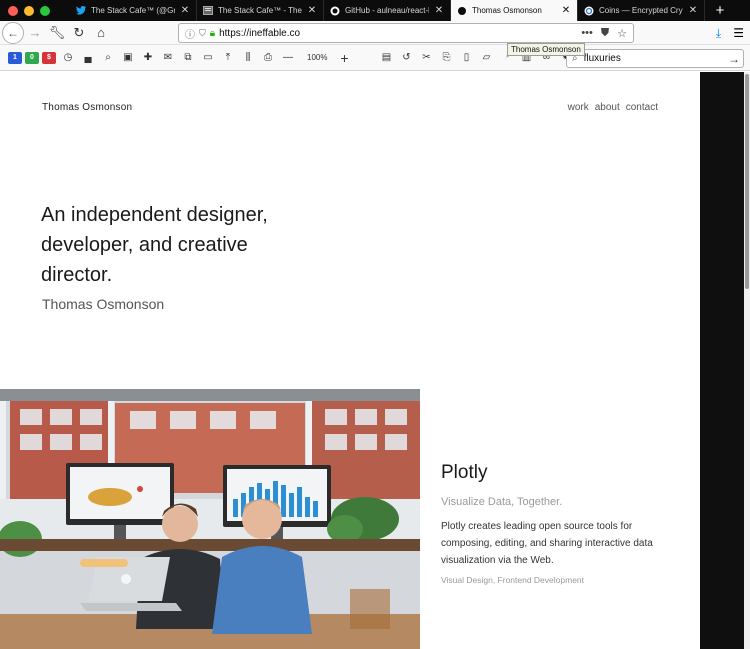 Image resolution: width=750 pixels, height=649 pixels. Describe the element at coordinates (718, 33) in the screenshot. I see `download-icon: ⤓` at that location.